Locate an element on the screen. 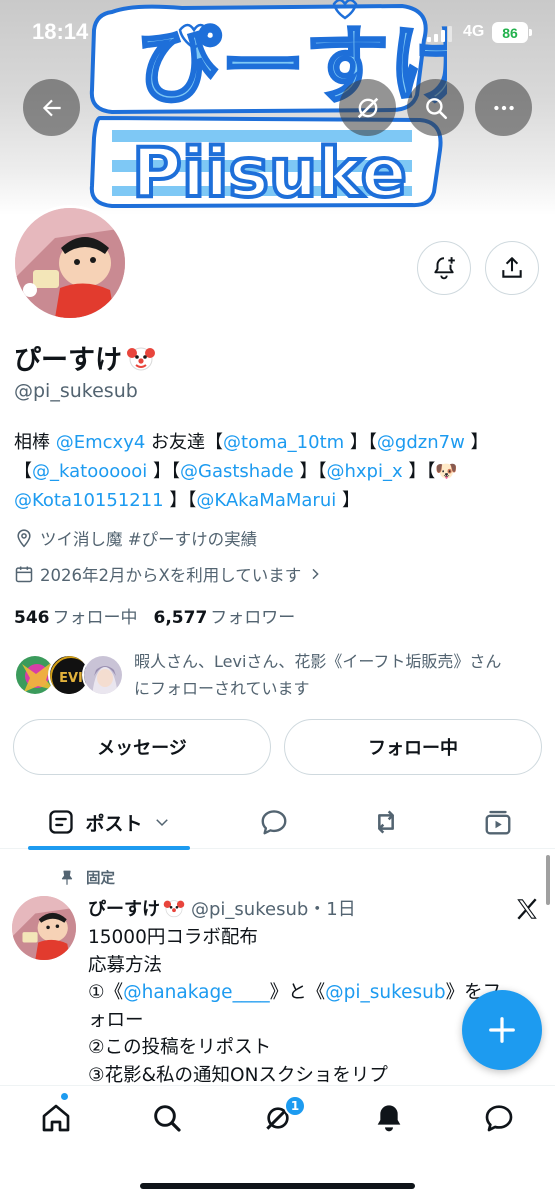 The image size is (555, 1200). signal-icon is located at coordinates (439, 34).